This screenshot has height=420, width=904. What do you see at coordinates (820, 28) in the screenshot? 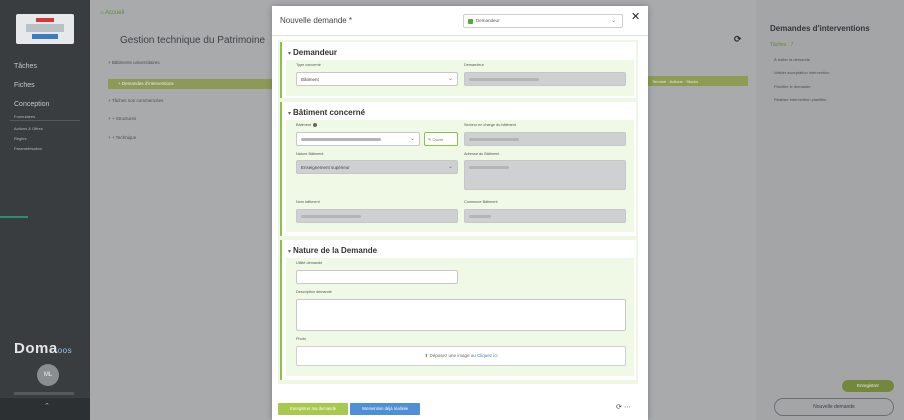
I see `right-panel-title: Demandes d'interventions` at bounding box center [820, 28].